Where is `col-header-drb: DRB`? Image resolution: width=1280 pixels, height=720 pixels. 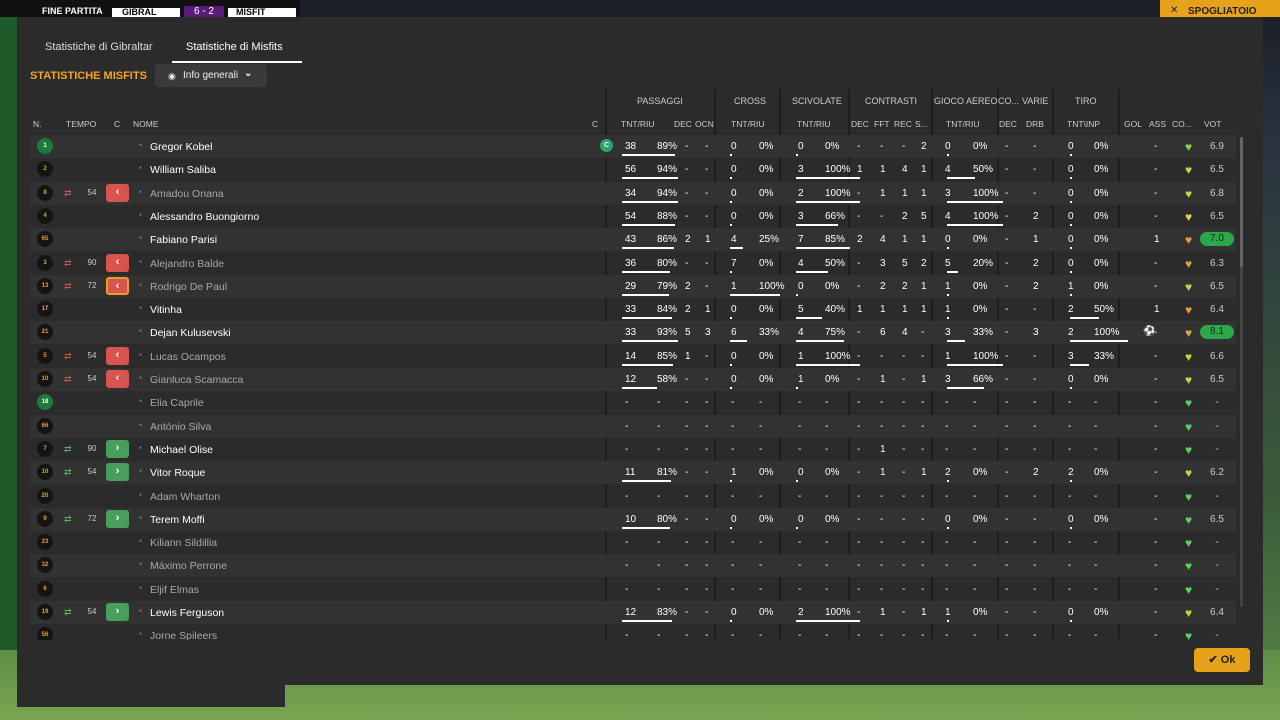 col-header-drb: DRB is located at coordinates (1035, 124).